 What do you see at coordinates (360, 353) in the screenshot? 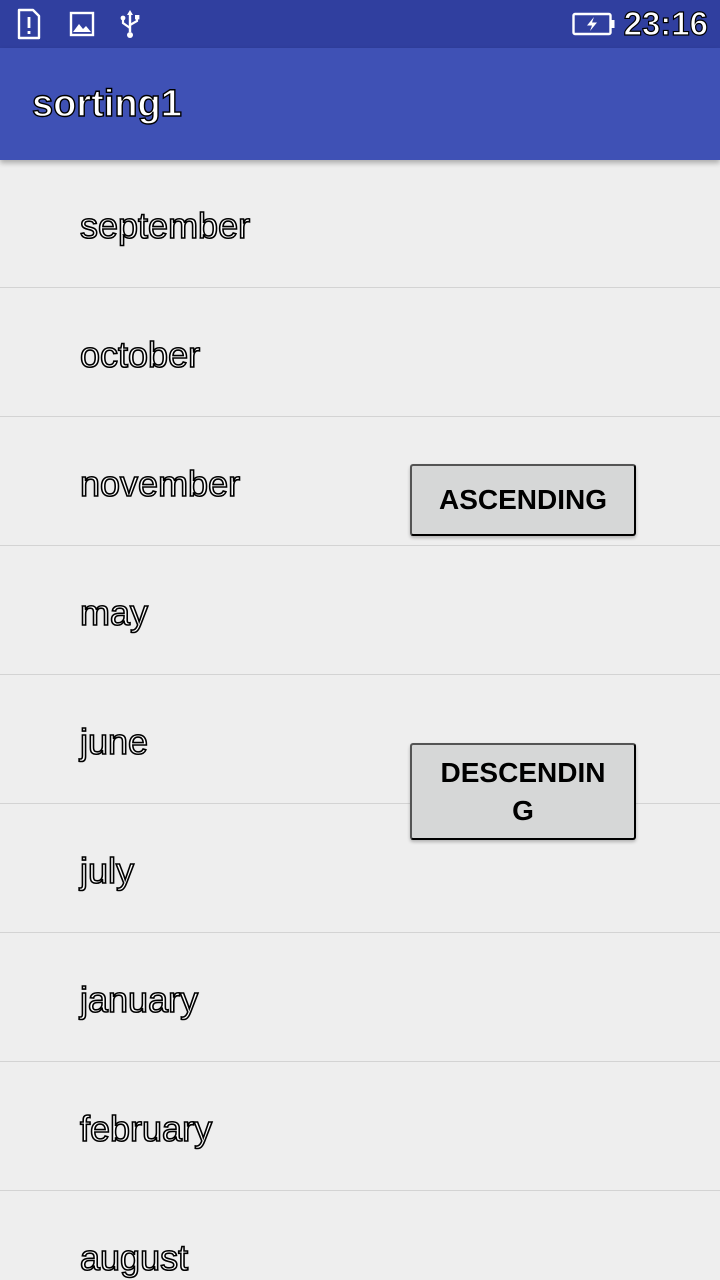
I see `list-item: october` at bounding box center [360, 353].